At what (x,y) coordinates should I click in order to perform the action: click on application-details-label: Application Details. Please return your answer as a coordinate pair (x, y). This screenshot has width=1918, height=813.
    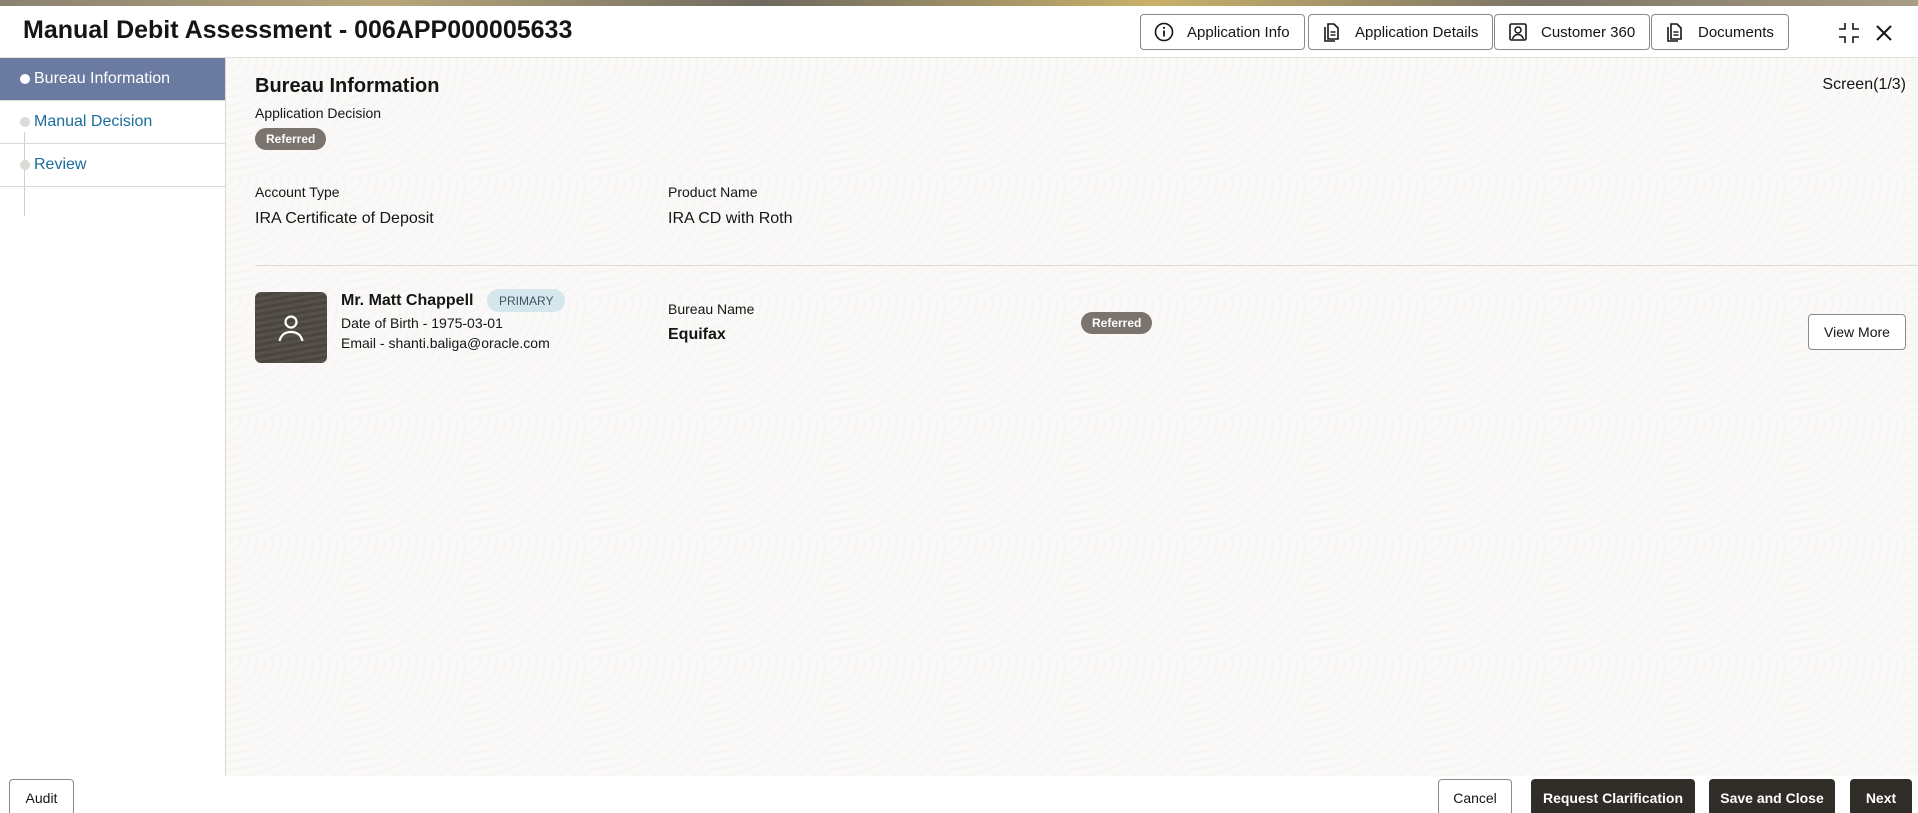
    Looking at the image, I should click on (1417, 32).